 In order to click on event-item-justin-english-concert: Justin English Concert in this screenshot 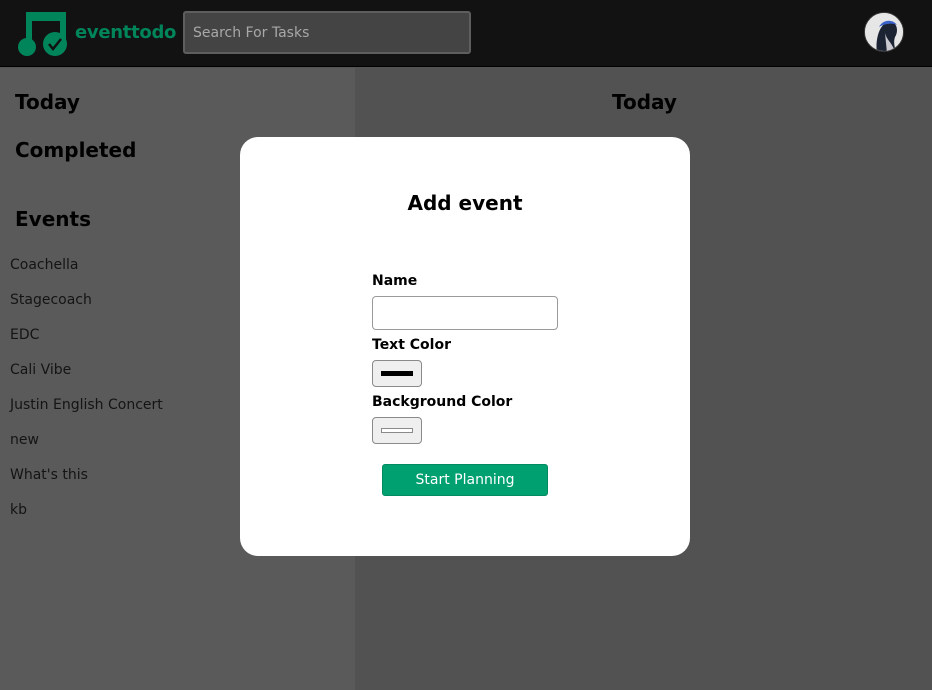, I will do `click(86, 405)`.